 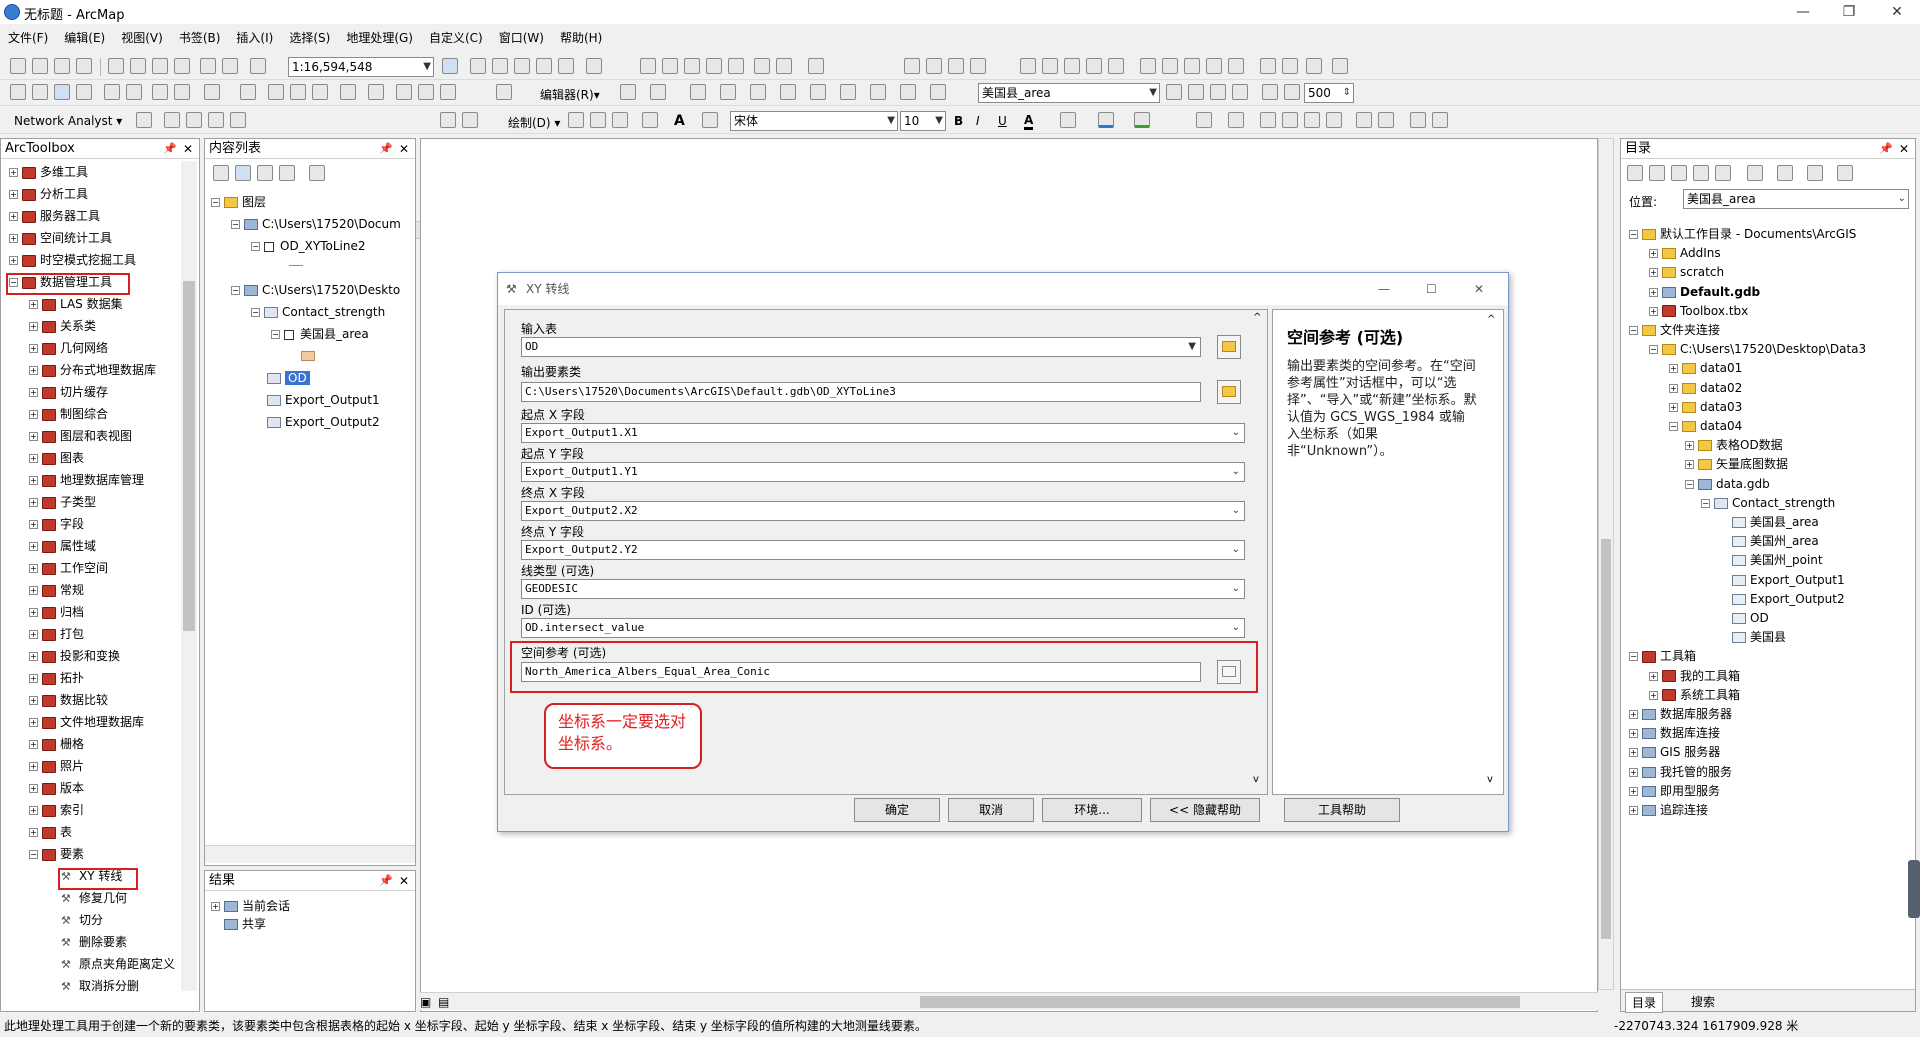 I want to click on order-icon, so click(x=1148, y=66).